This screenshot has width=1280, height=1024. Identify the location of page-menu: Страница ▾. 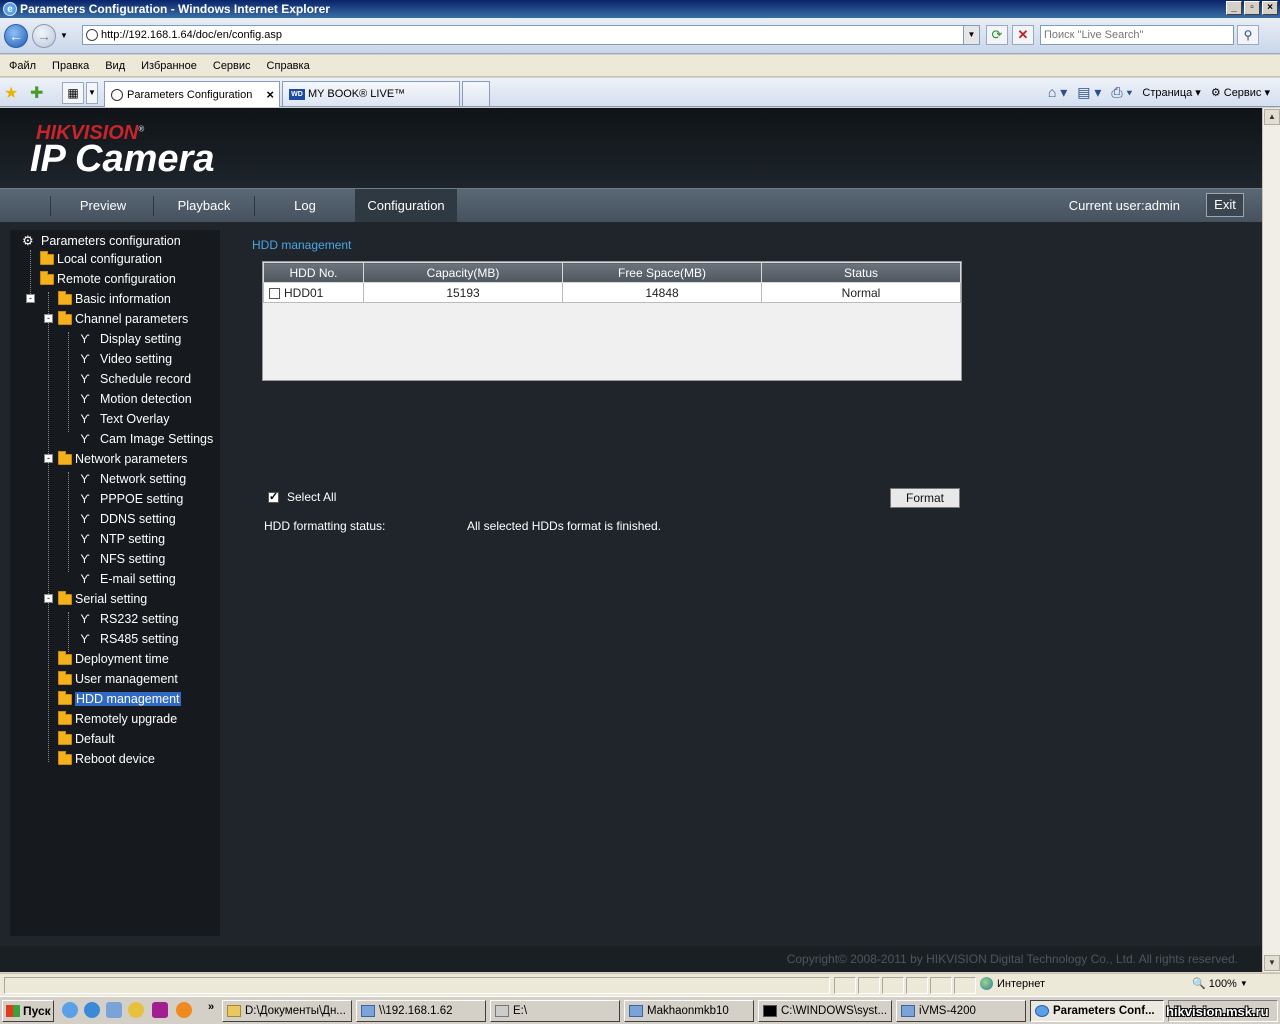
(1171, 92).